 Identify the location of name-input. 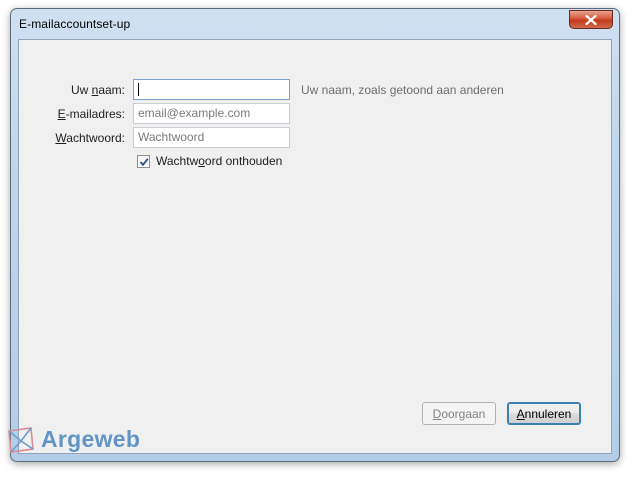
(211, 89).